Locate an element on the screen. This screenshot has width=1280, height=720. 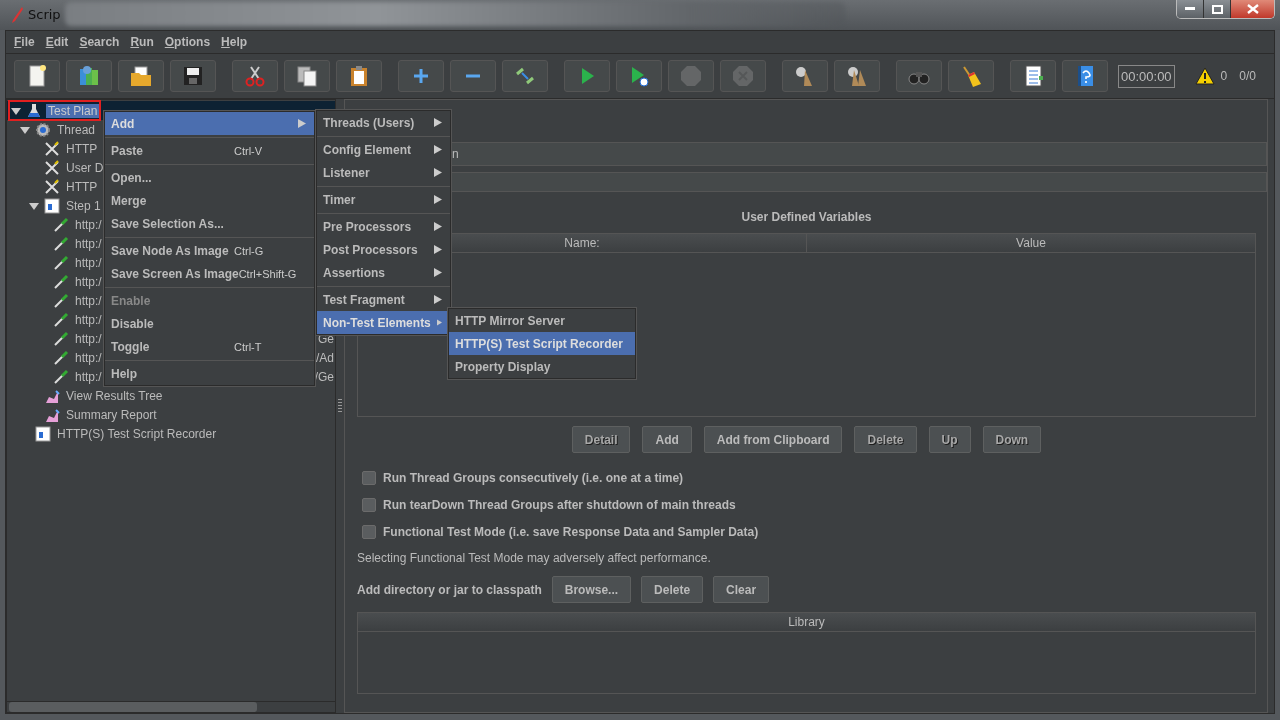
copy-icon is located at coordinates (307, 76).